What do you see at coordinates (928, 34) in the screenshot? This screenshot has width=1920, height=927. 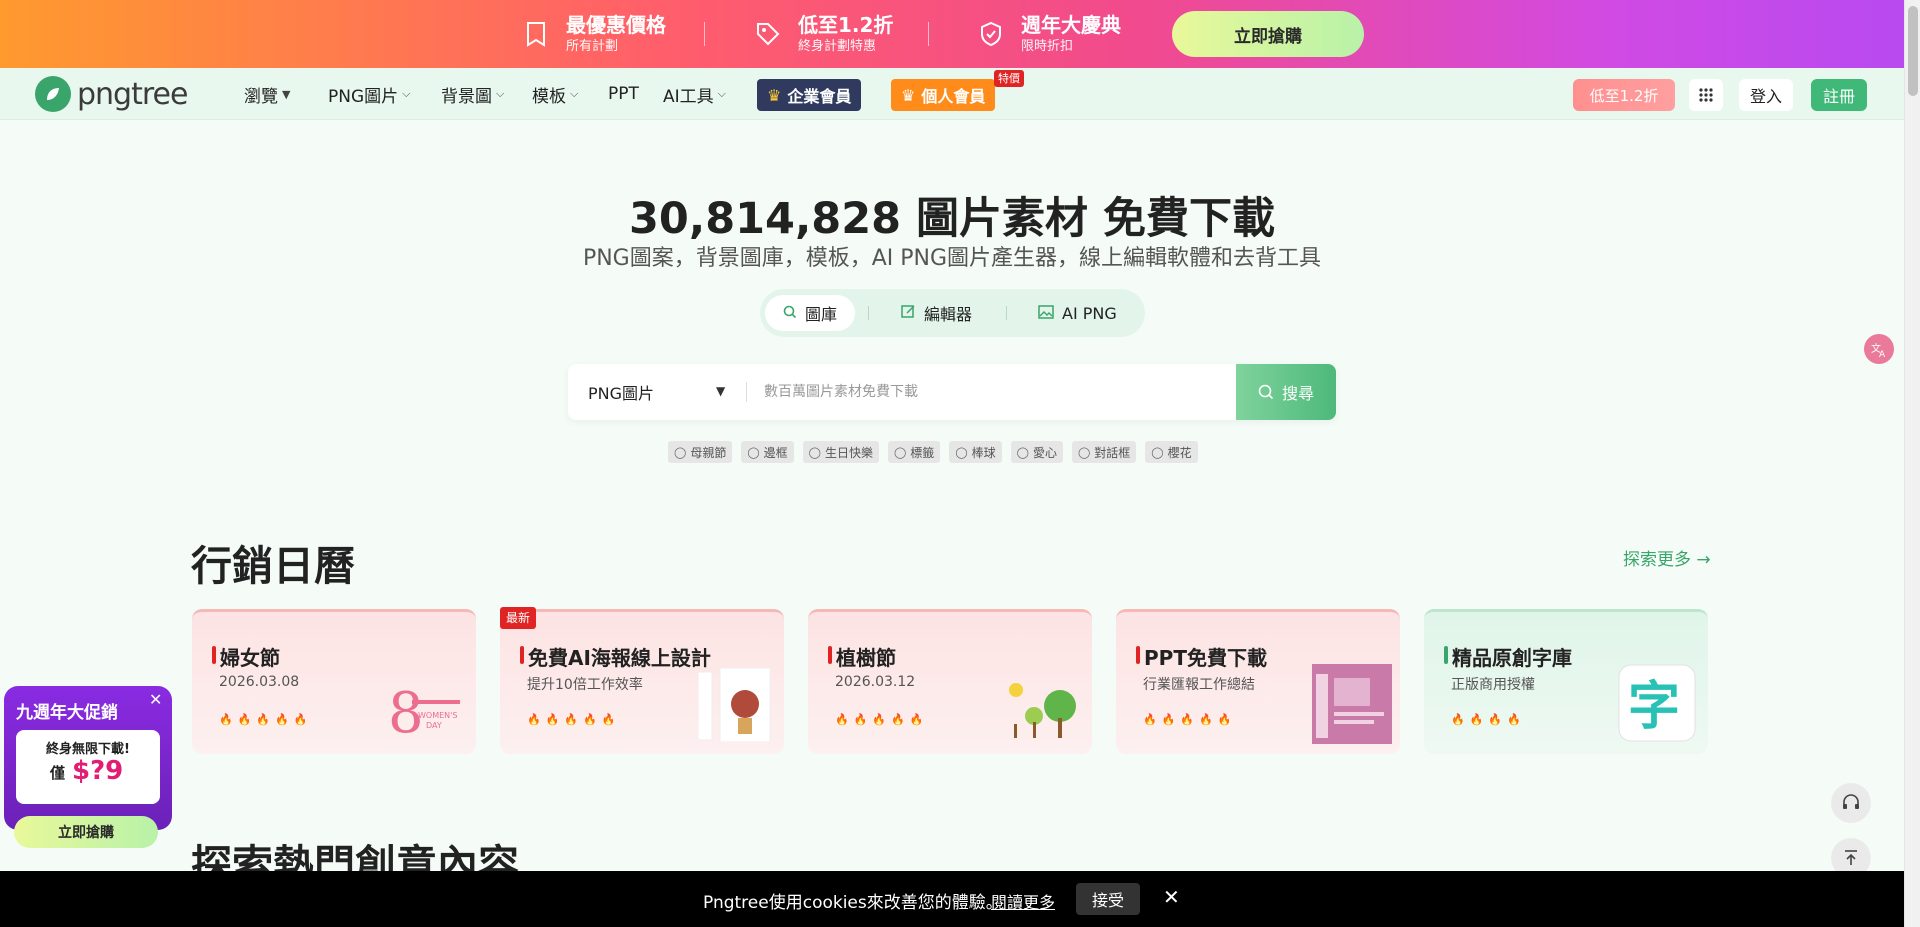 I see `promo-divider` at bounding box center [928, 34].